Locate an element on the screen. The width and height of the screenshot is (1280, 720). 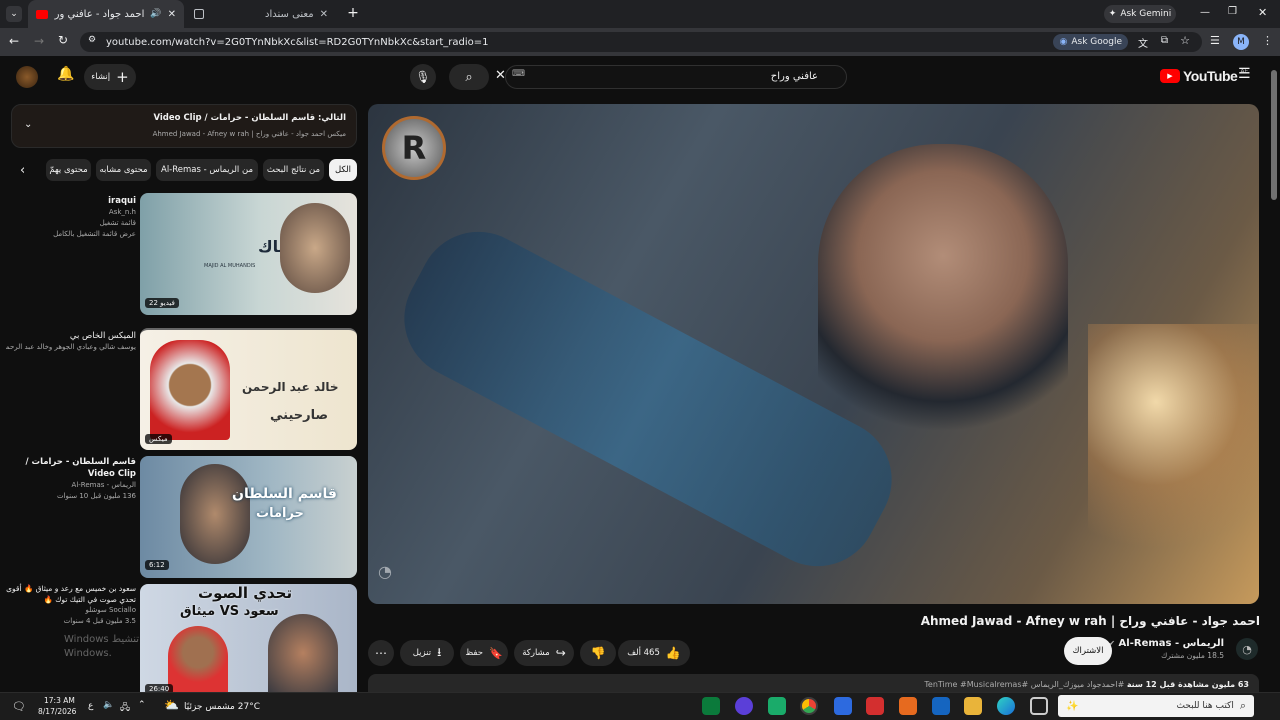
related-thumbnail: تحدي الصوت سعود VS ميثاق 26:40 is located at coordinates (248, 638).